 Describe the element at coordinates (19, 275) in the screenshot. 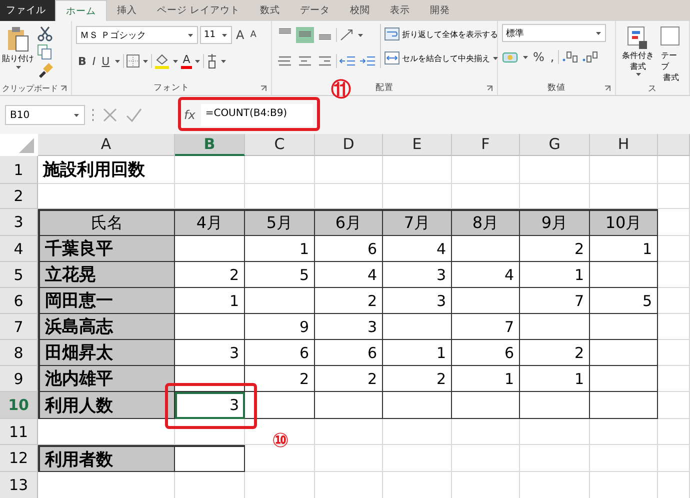

I see `row-header: 5` at that location.